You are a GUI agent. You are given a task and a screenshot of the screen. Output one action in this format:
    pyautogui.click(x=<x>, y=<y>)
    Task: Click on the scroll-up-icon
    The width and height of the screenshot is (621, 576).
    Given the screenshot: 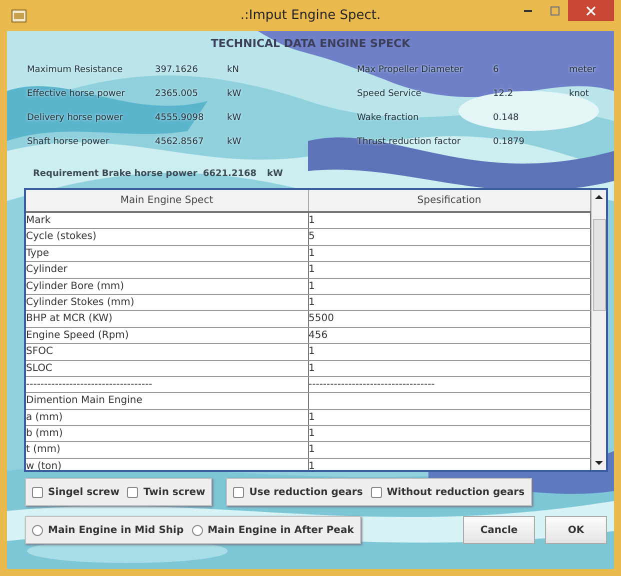 What is the action you would take?
    pyautogui.click(x=599, y=197)
    